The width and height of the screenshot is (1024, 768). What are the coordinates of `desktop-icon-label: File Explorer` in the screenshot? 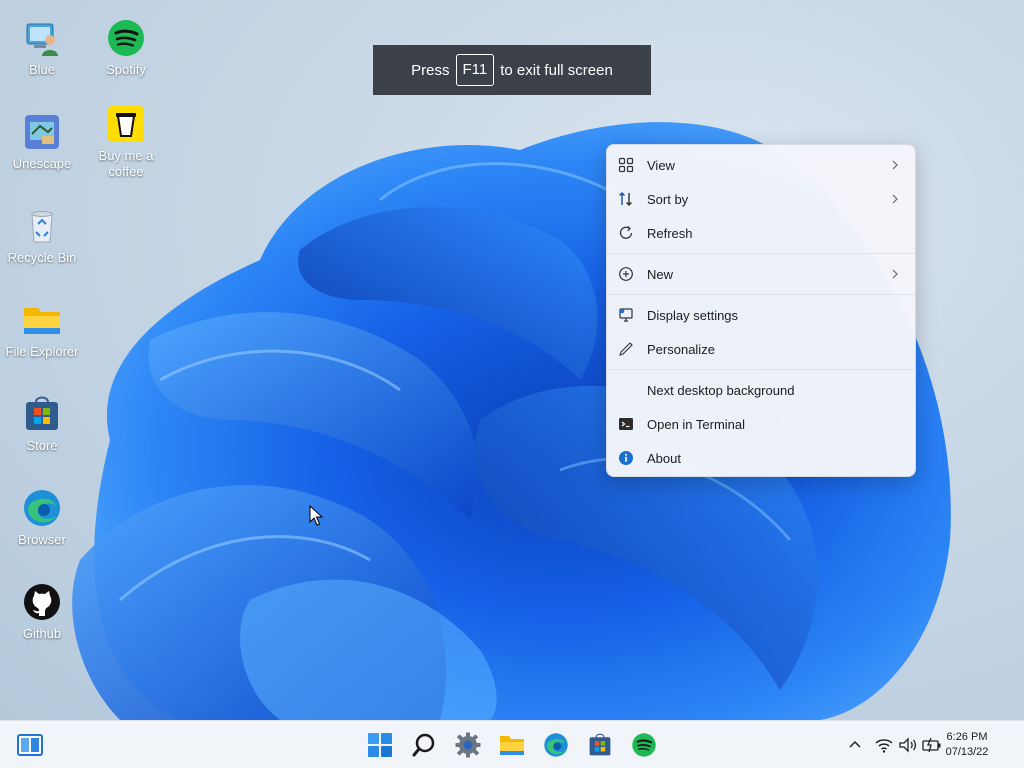 It's located at (42, 351).